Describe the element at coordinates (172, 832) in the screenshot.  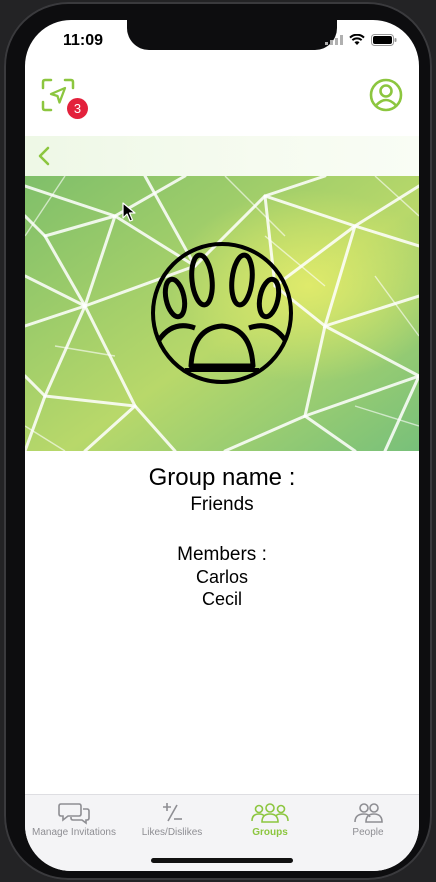
I see `tab-label: Likes/Dislikes` at that location.